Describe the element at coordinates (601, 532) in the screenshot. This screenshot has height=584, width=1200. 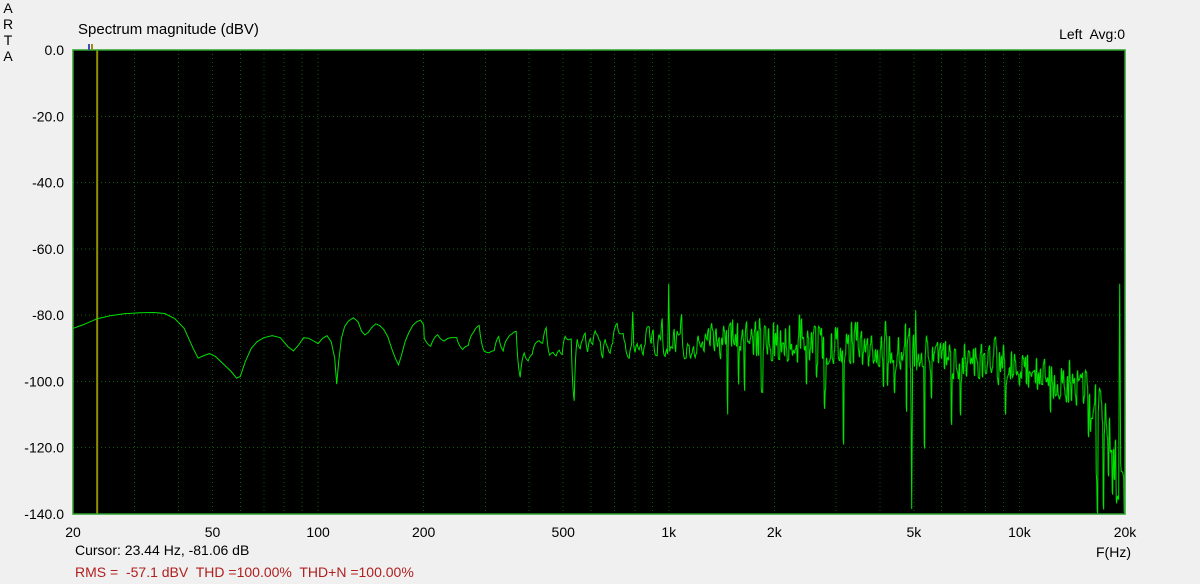
I see `x-axis-labels: 20 50 100 200 500 1k 2k 5k 10k 20k` at that location.